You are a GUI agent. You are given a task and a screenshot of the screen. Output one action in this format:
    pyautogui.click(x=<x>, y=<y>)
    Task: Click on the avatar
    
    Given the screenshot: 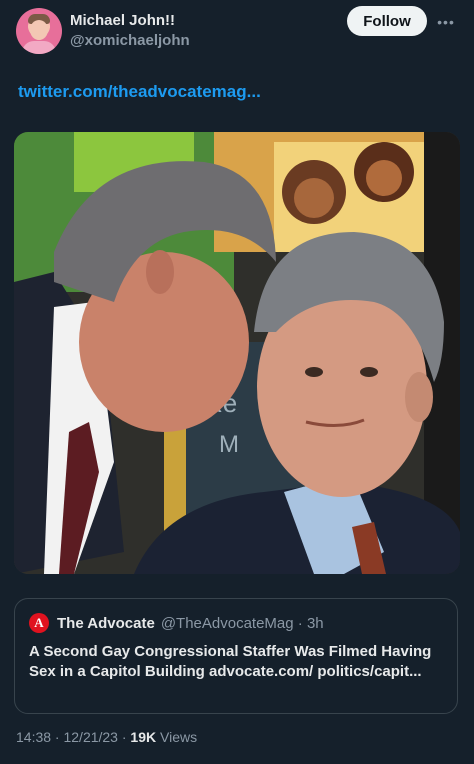 What is the action you would take?
    pyautogui.click(x=39, y=31)
    